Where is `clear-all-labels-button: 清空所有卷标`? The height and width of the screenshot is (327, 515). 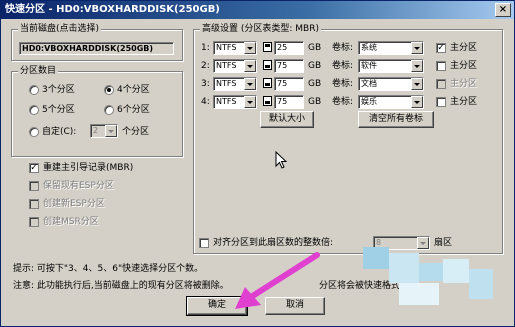
clear-all-labels-button: 清空所有卷标 is located at coordinates (396, 119).